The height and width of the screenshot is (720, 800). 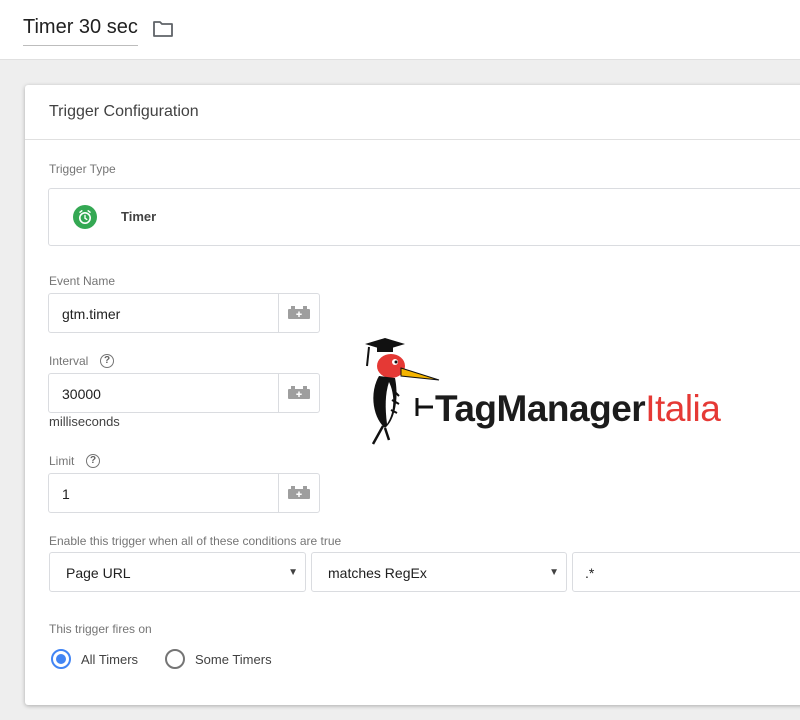 I want to click on trigger-name-input: Timer 30 sec, so click(x=80, y=31).